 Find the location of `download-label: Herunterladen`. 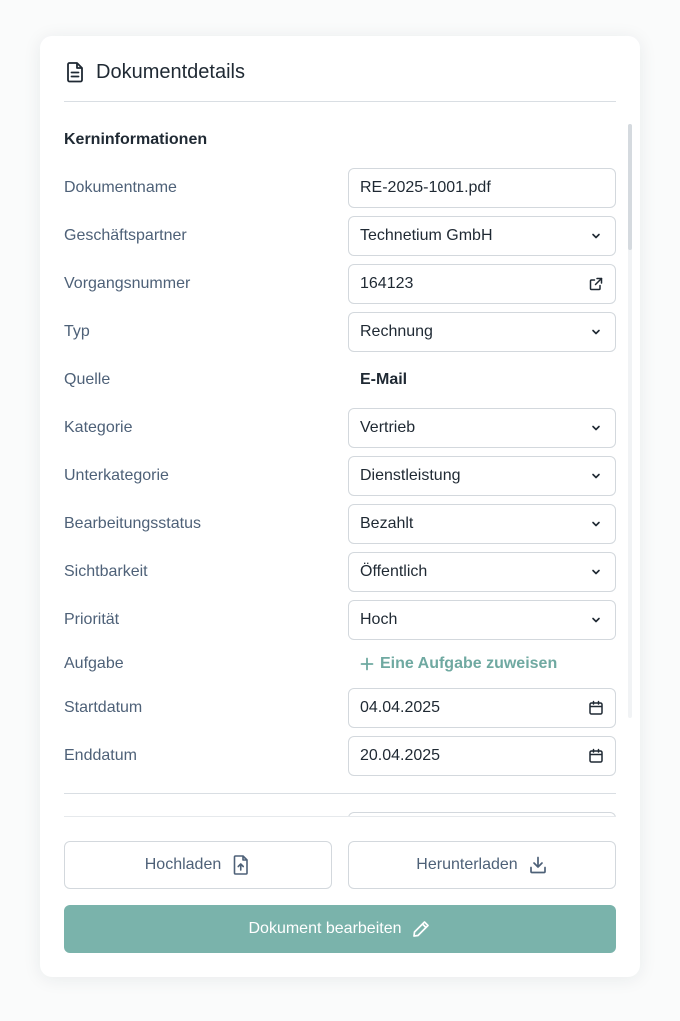

download-label: Herunterladen is located at coordinates (467, 864).